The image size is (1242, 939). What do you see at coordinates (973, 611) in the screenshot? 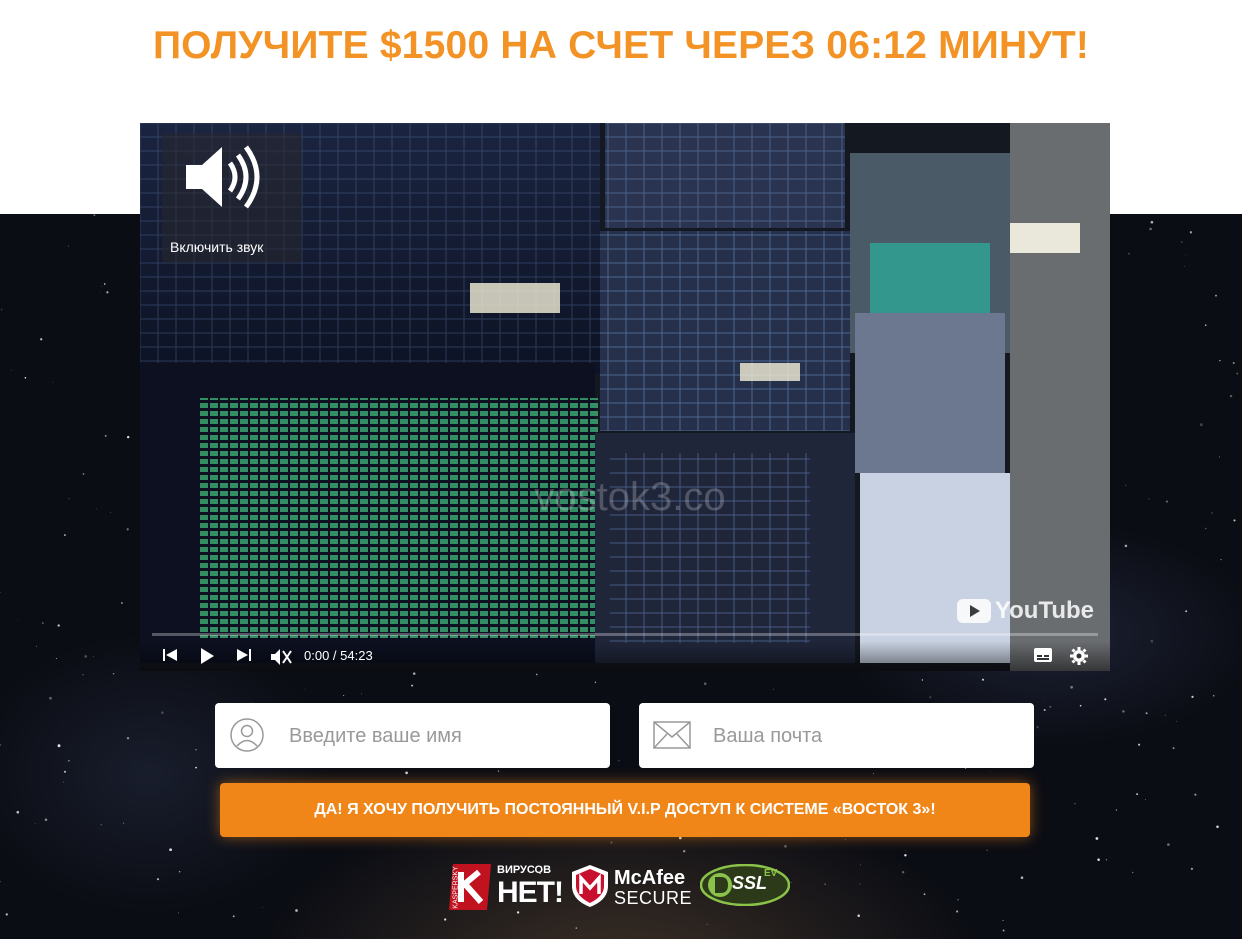
I see `youtube-play-icon` at bounding box center [973, 611].